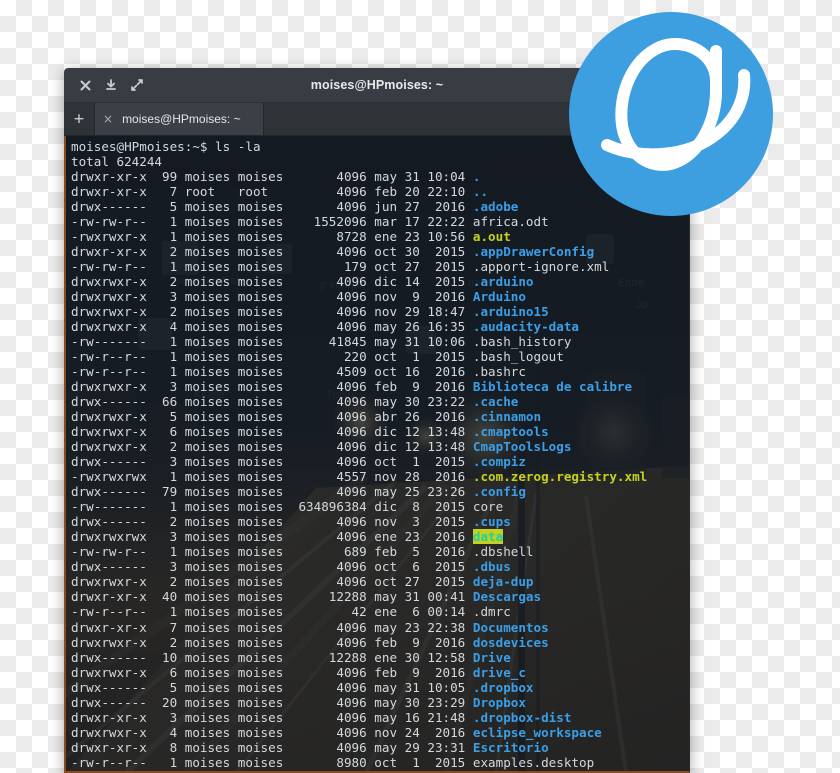  What do you see at coordinates (671, 114) in the screenshot?
I see `elementary-os-logo` at bounding box center [671, 114].